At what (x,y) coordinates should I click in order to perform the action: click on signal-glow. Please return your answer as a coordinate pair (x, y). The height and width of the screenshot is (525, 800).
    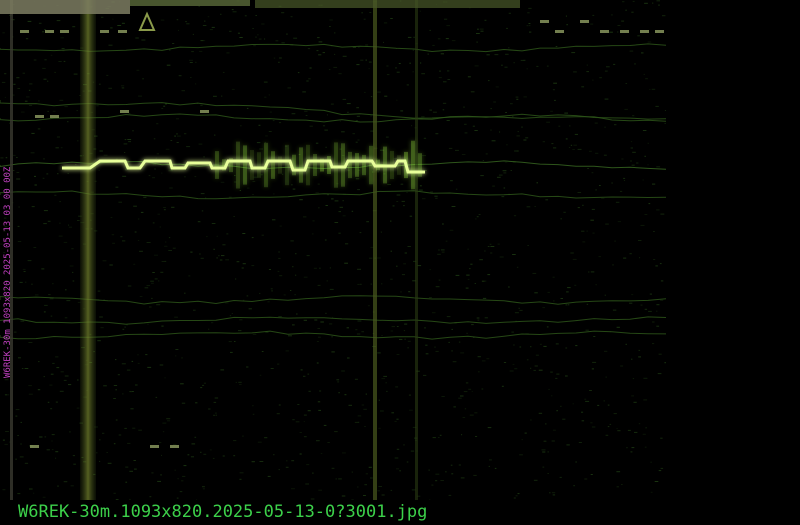
    Looking at the image, I should click on (301, 165).